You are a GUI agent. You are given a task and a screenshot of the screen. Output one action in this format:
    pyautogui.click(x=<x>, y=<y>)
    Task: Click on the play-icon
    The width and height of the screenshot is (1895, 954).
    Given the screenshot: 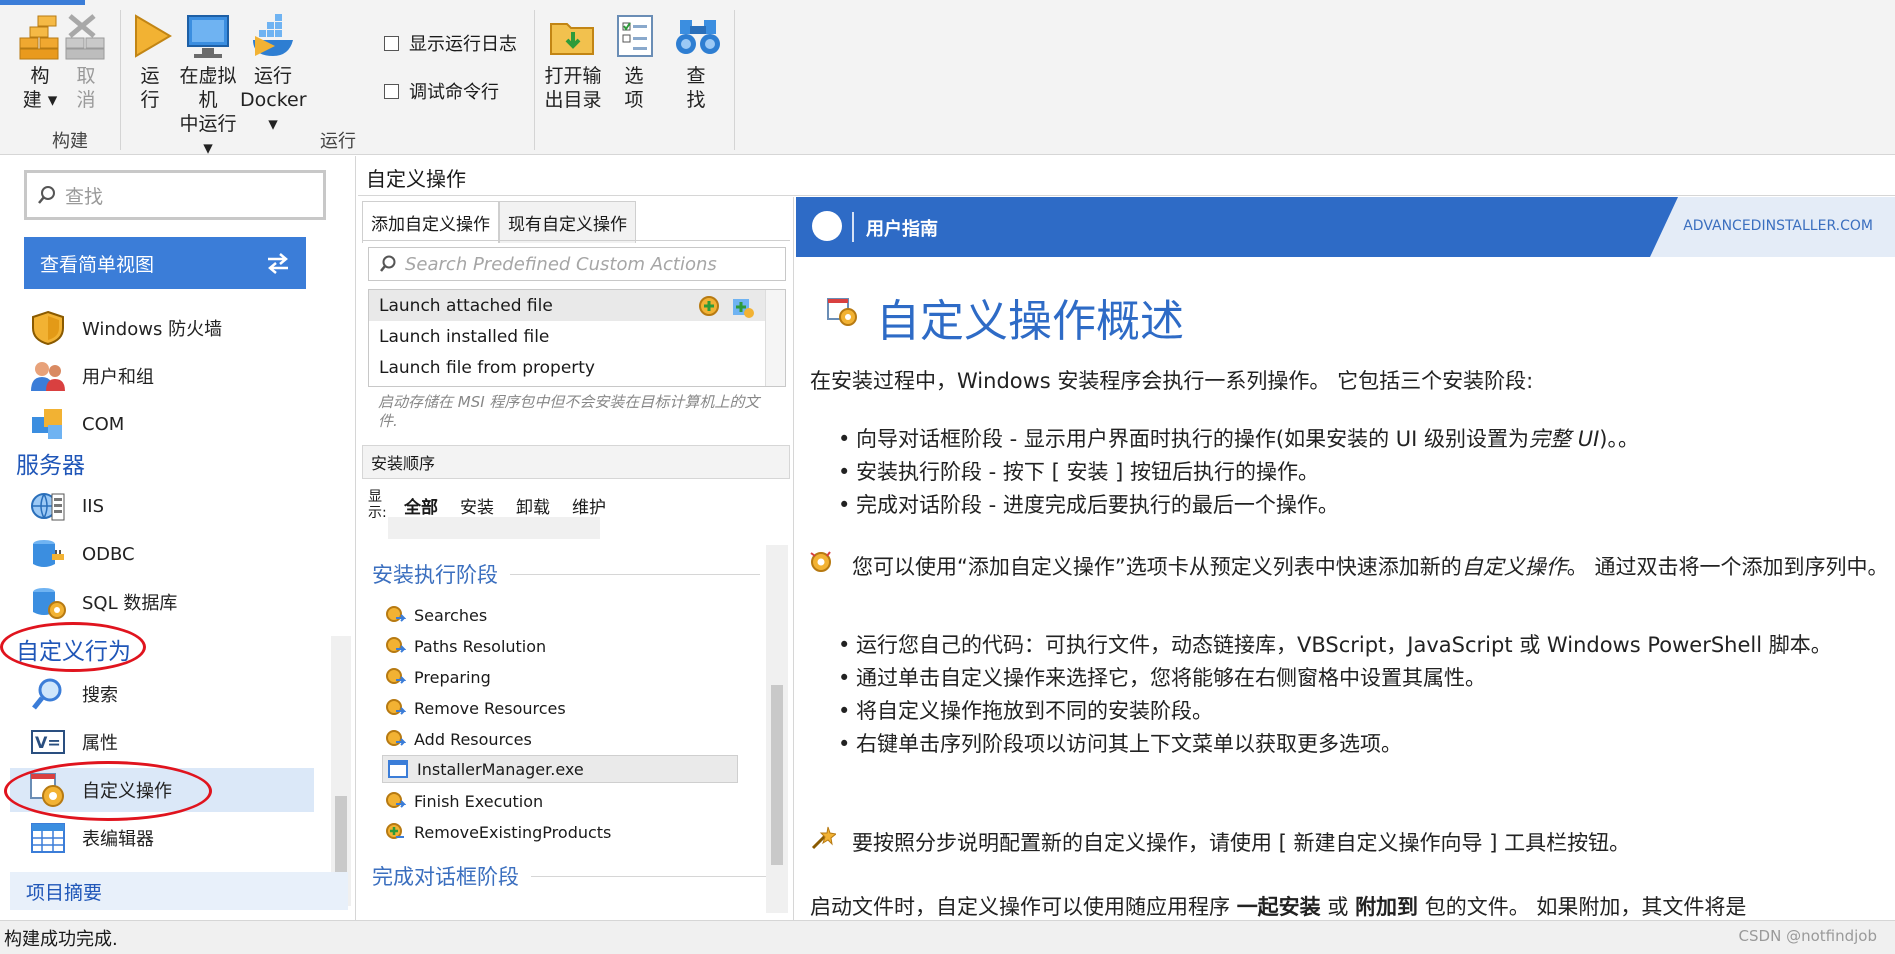 What is the action you would take?
    pyautogui.click(x=153, y=36)
    